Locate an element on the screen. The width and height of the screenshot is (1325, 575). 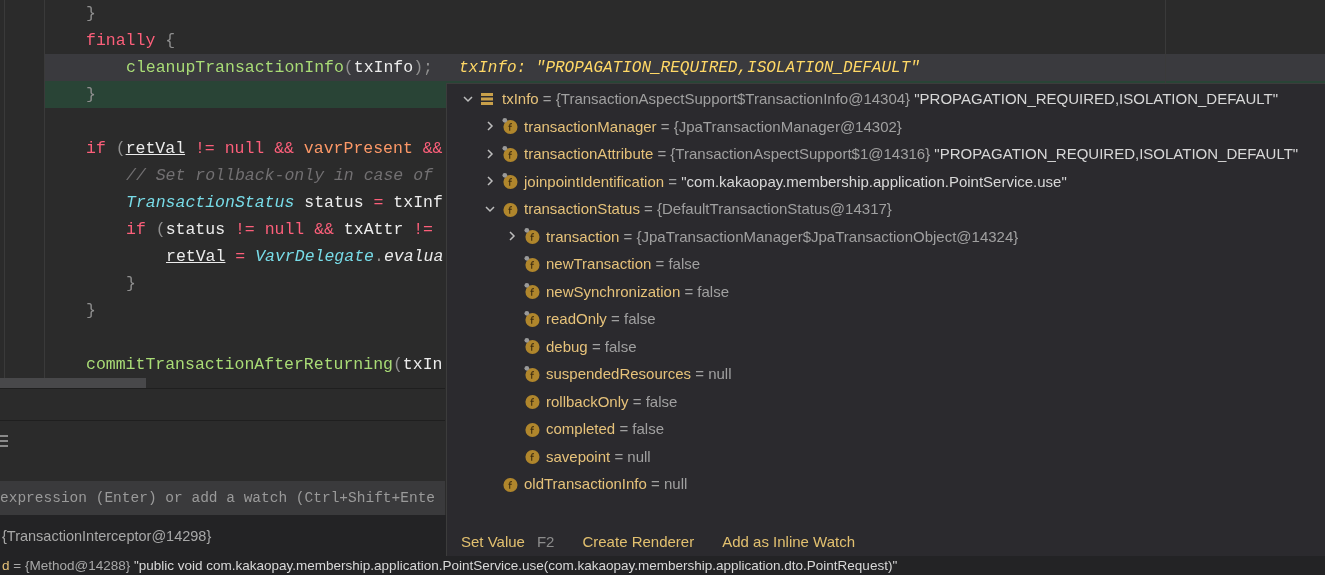
popup-action-link: Create Renderer is located at coordinates (638, 541).